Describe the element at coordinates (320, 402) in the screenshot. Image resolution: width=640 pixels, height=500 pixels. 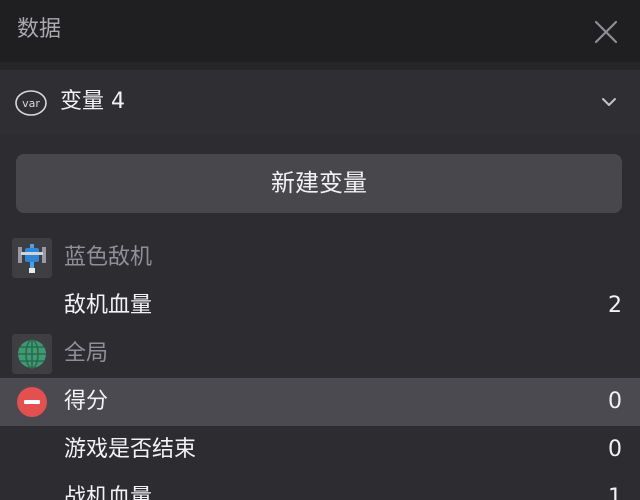
I see `variable-row-selected: 得分 0` at that location.